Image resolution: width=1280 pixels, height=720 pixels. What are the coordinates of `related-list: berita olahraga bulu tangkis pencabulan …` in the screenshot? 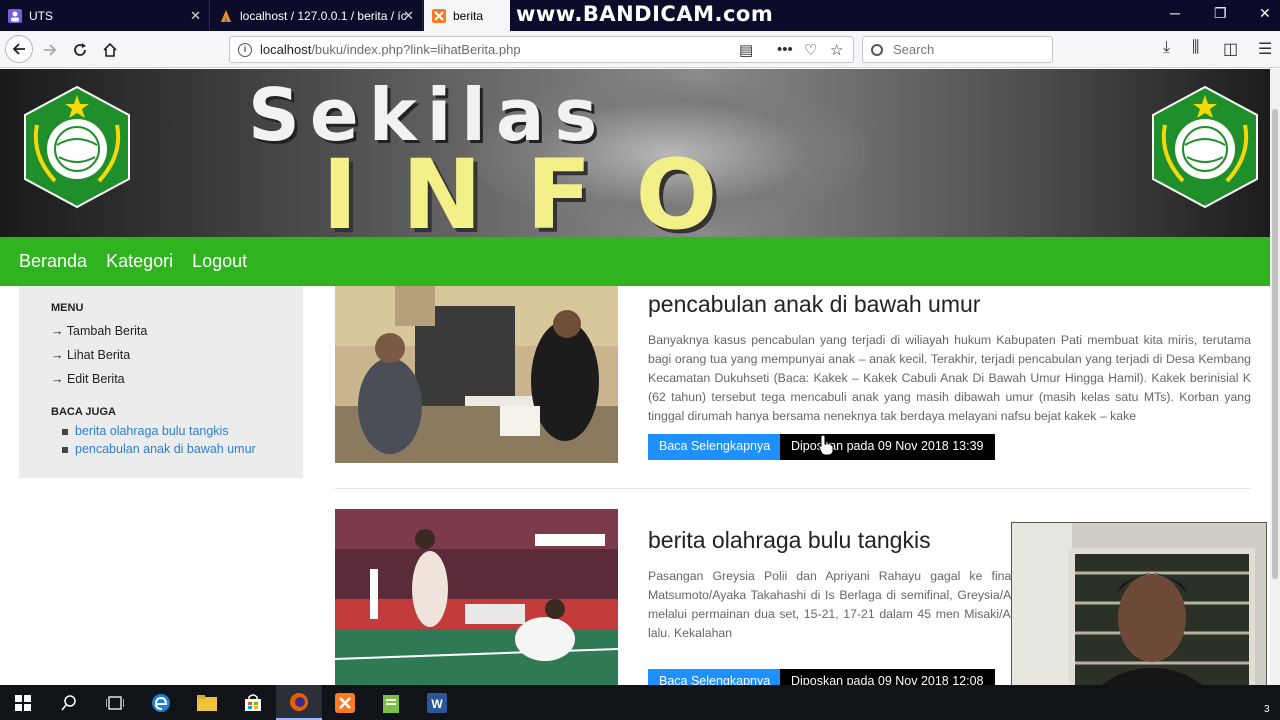 It's located at (177, 440).